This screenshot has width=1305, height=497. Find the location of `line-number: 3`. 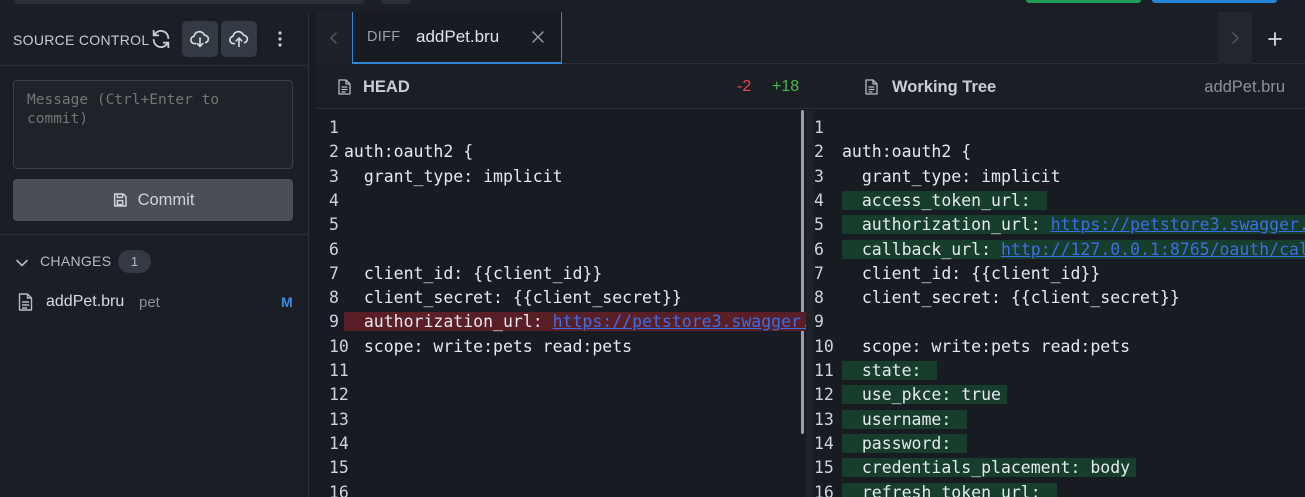

line-number: 3 is located at coordinates (819, 176).